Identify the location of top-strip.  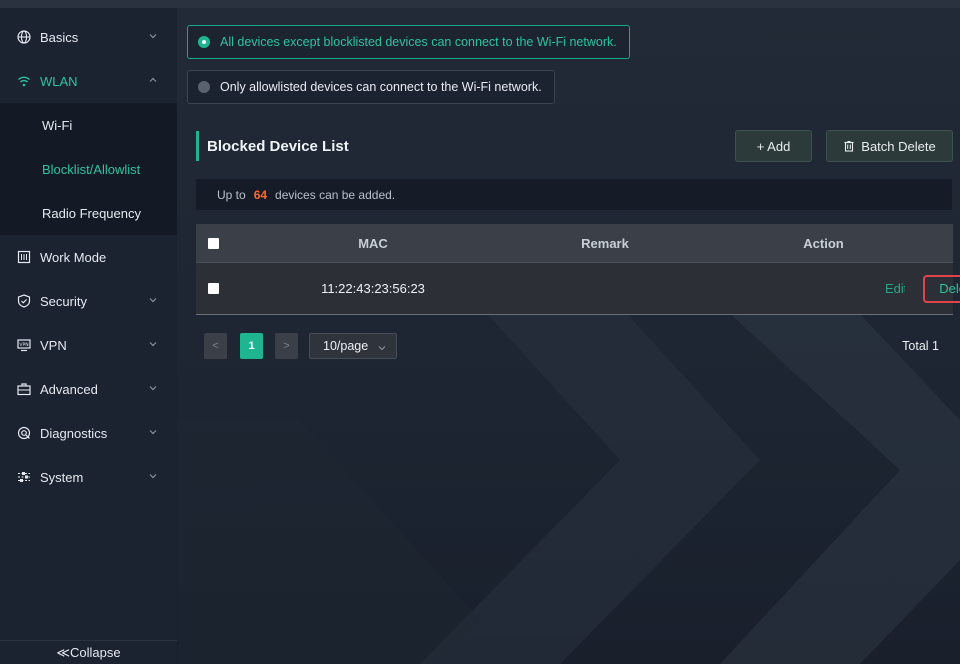
(480, 4).